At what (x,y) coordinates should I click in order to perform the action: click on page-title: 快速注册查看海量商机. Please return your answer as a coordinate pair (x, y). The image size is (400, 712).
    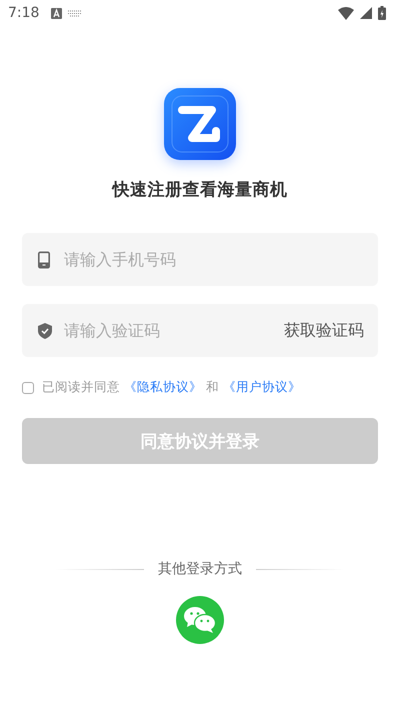
    Looking at the image, I should click on (200, 190).